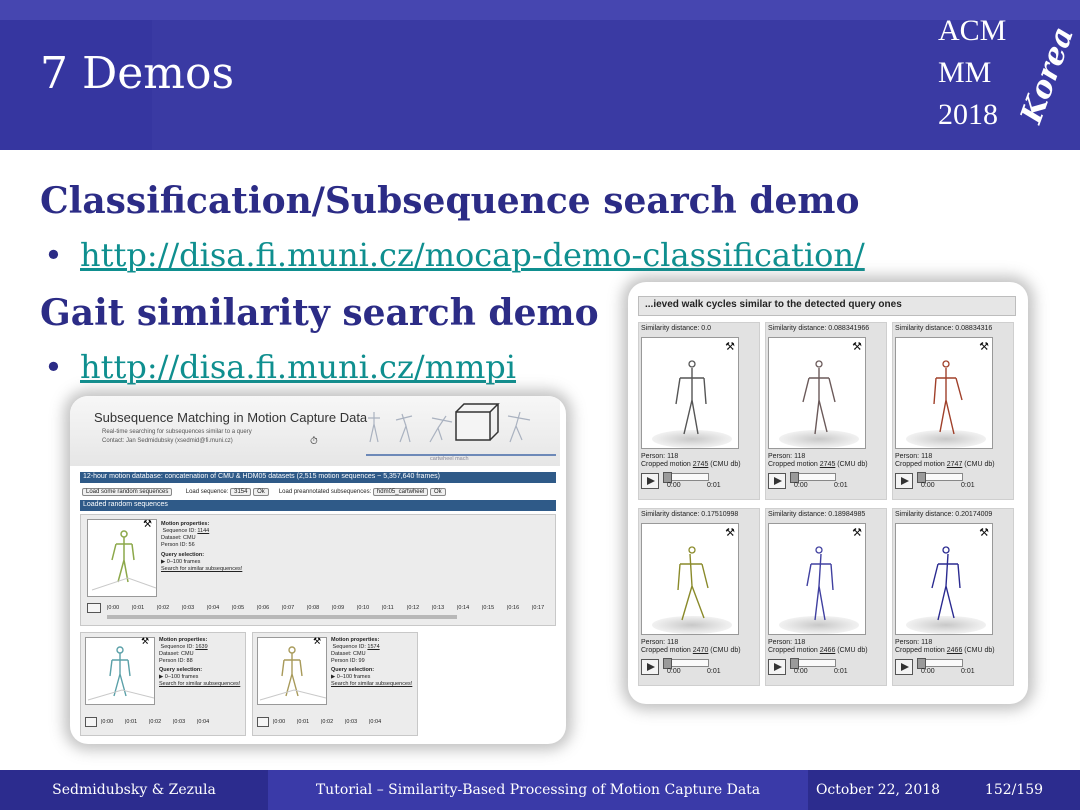 The height and width of the screenshot is (810, 1080). What do you see at coordinates (488, 608) in the screenshot?
I see `timeline-tick: |0:15` at bounding box center [488, 608].